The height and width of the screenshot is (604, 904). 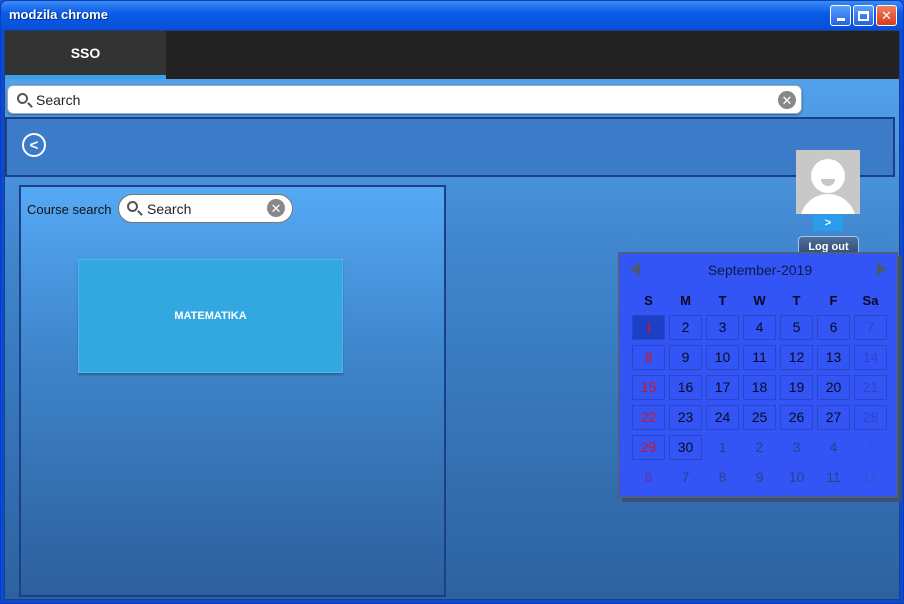 What do you see at coordinates (85, 55) in the screenshot?
I see `tab-sso: SSO` at bounding box center [85, 55].